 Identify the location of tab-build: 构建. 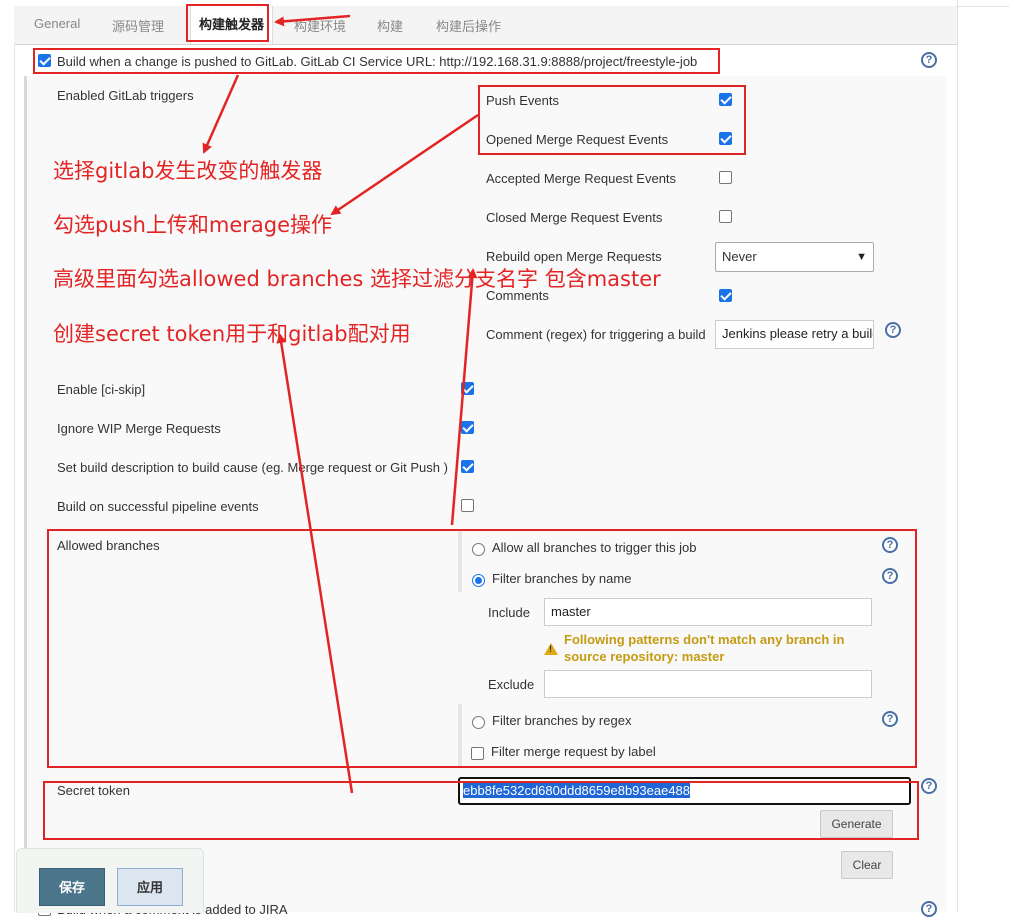
(390, 25).